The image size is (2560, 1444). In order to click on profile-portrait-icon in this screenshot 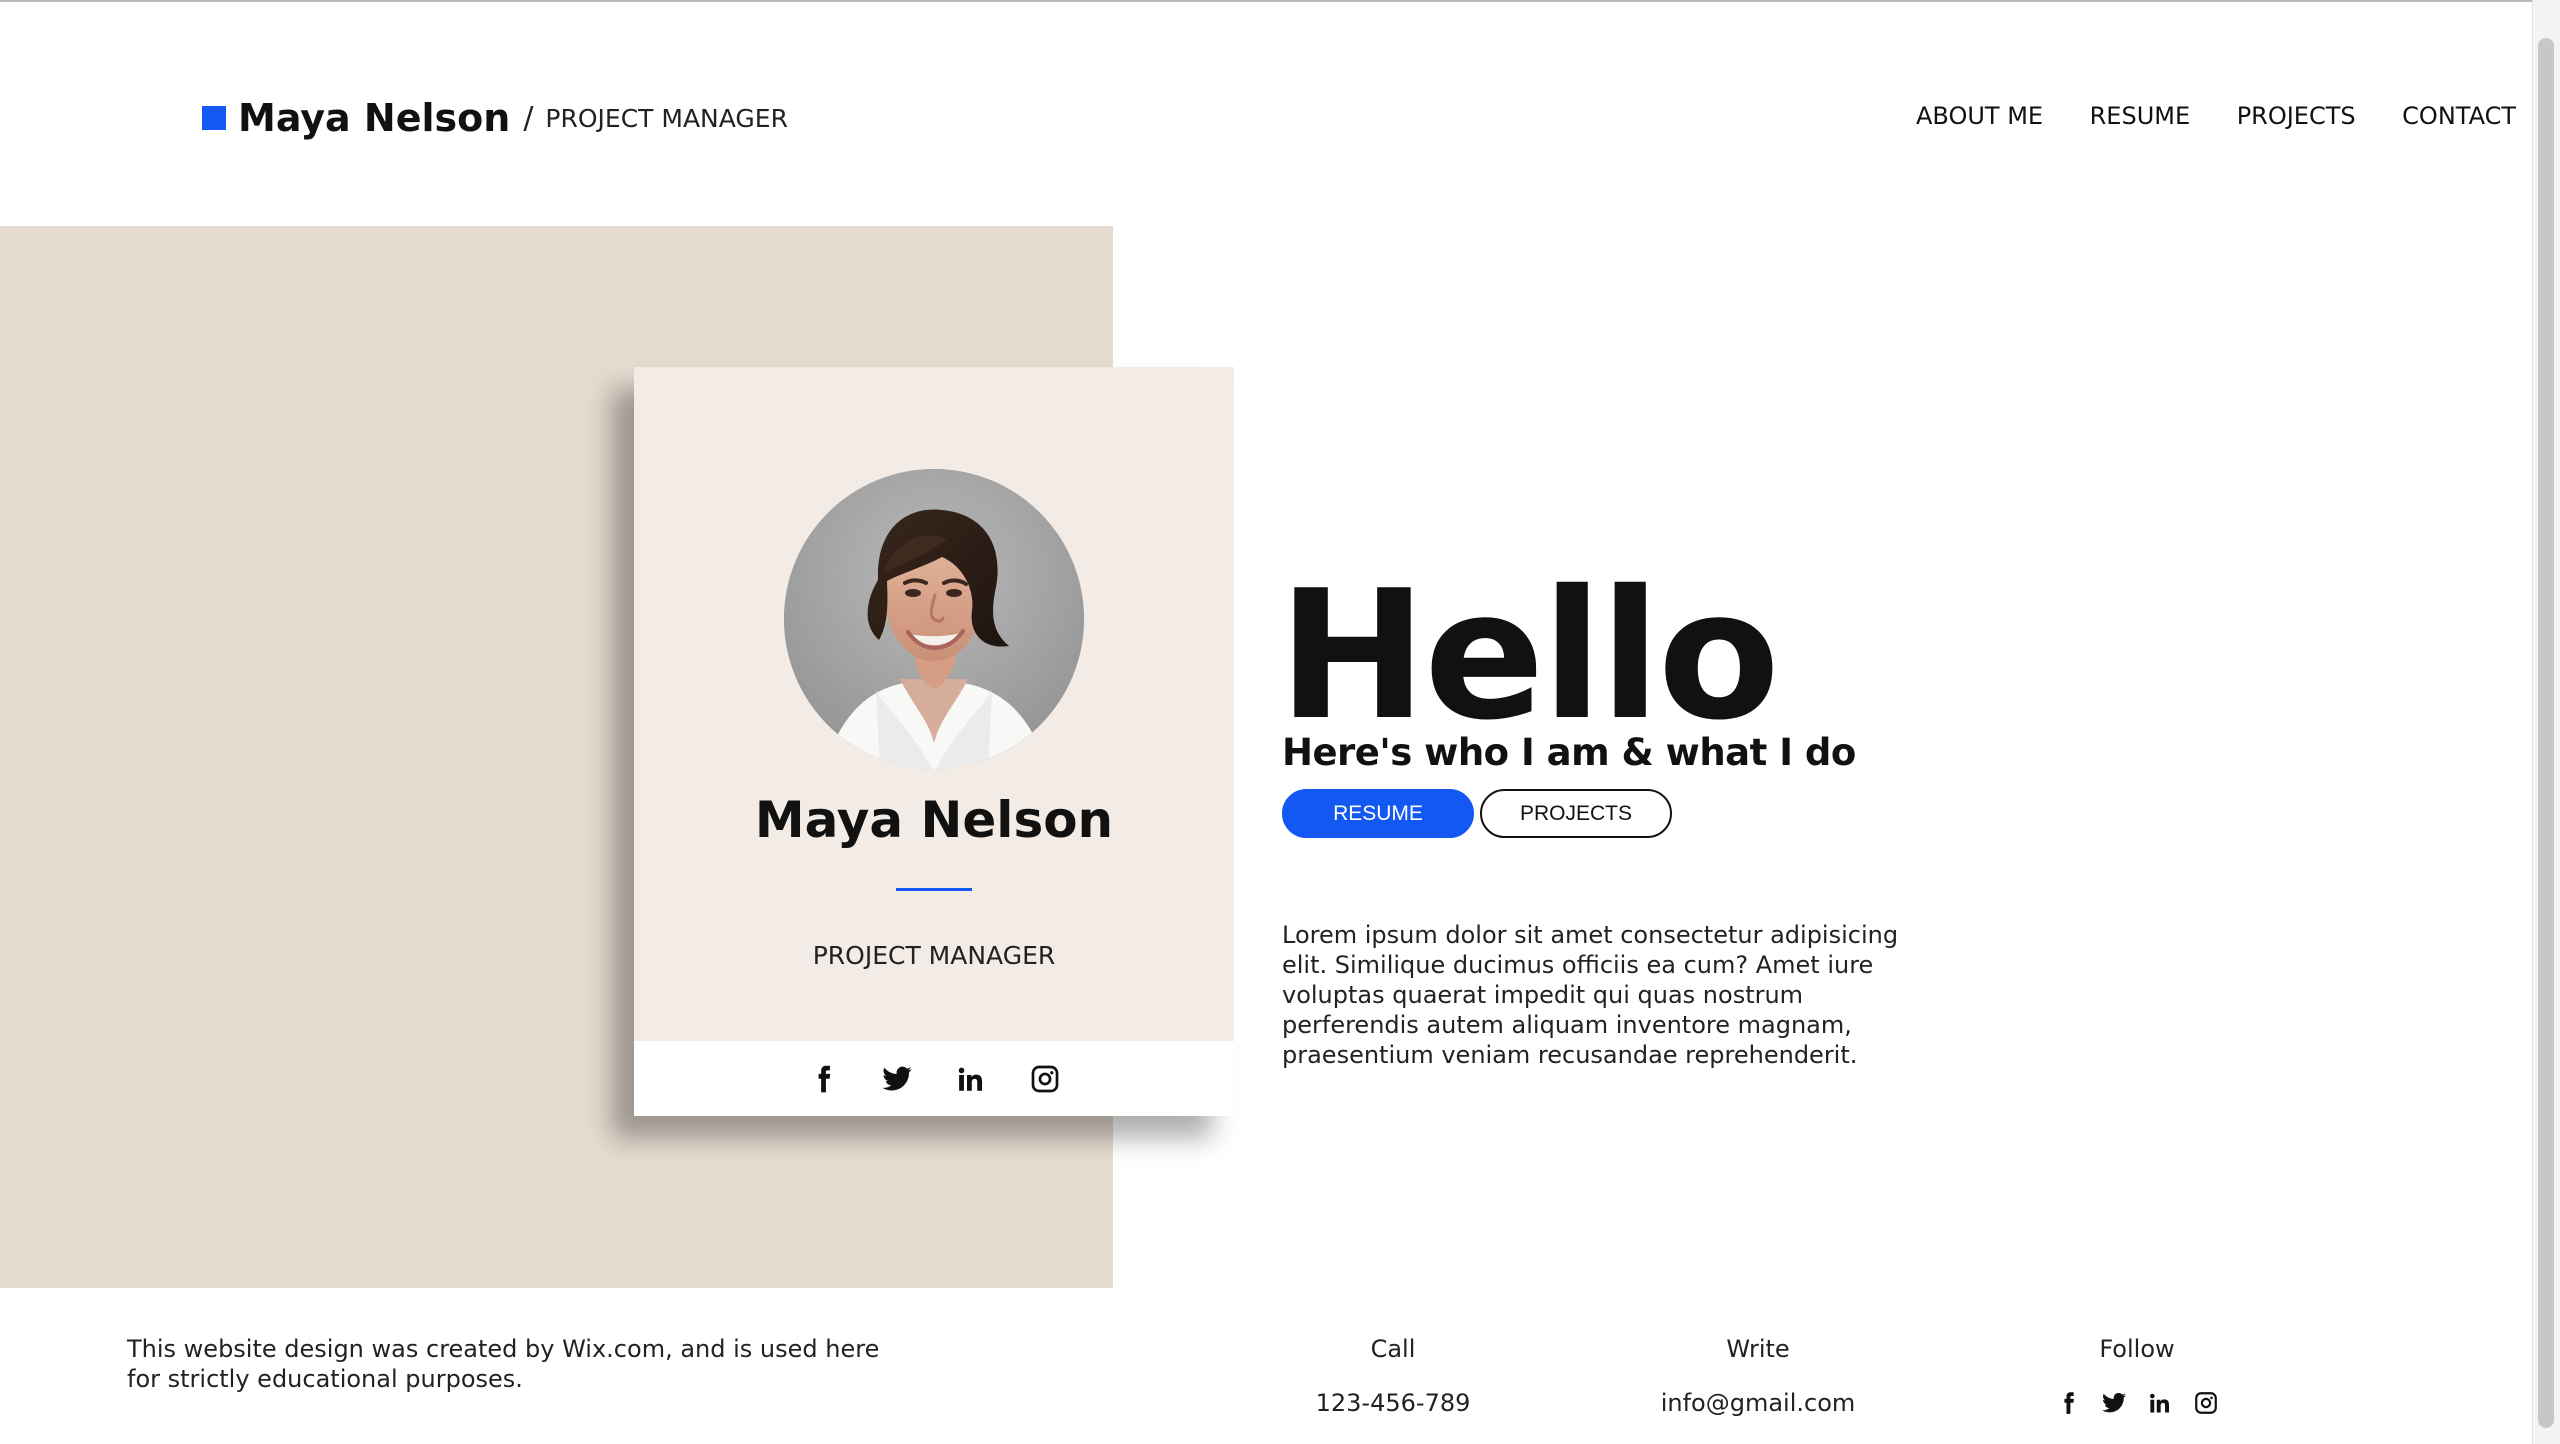, I will do `click(934, 619)`.